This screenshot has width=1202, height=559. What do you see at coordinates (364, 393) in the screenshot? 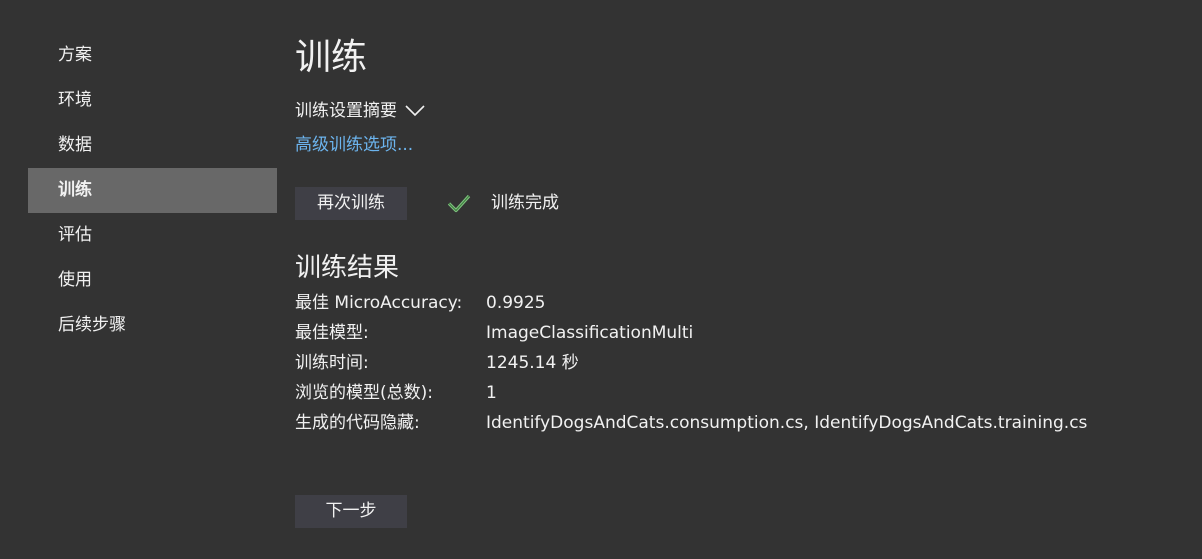
I see `result-label: 浏览的模型(总数):` at bounding box center [364, 393].